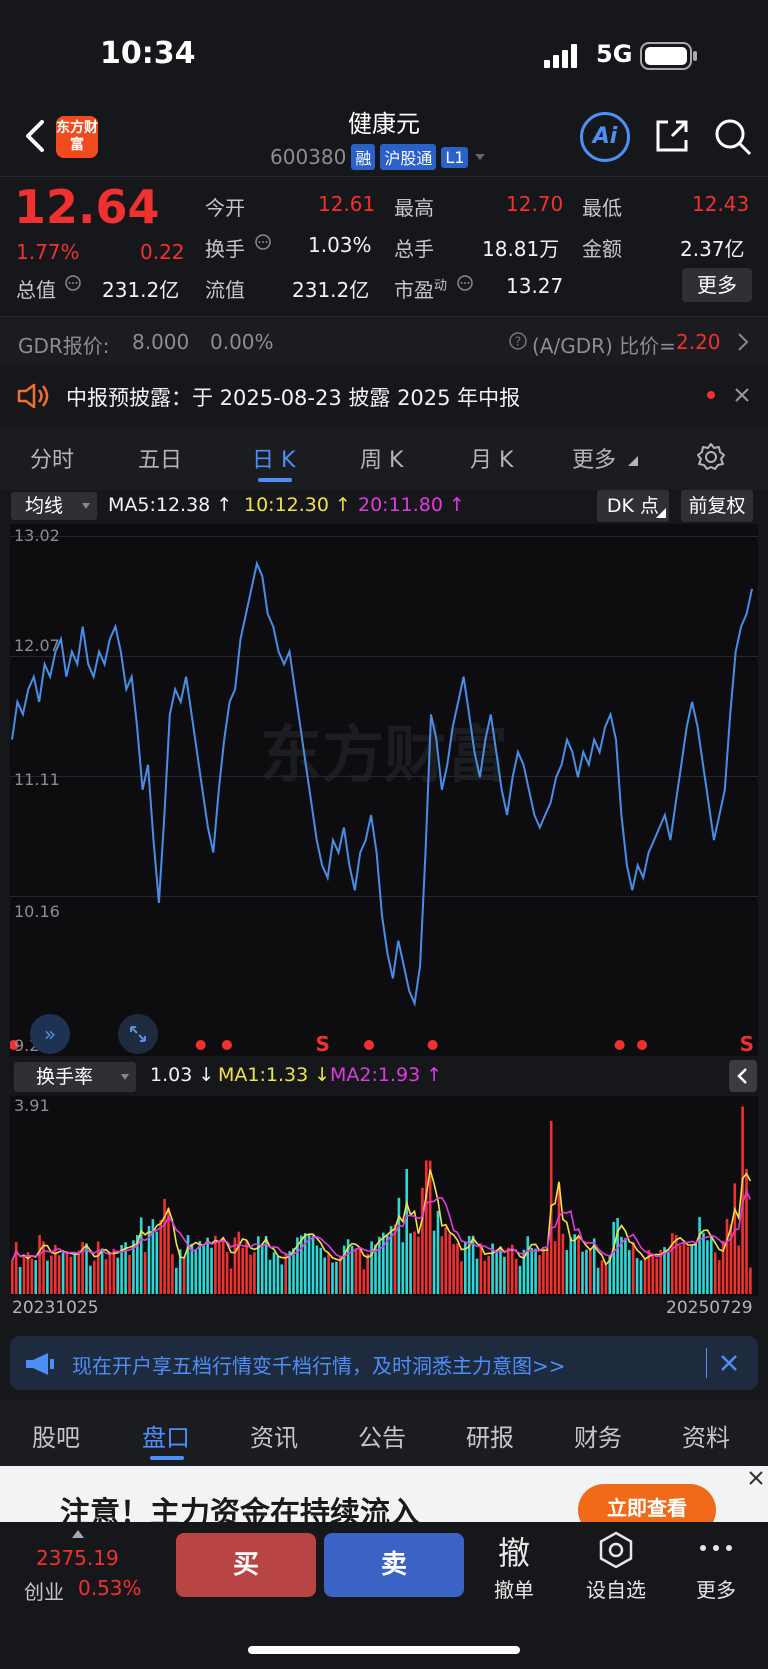 The image size is (768, 1669). What do you see at coordinates (604, 346) in the screenshot?
I see `gdr-ratio-label: (A/GDR) 比价=` at bounding box center [604, 346].